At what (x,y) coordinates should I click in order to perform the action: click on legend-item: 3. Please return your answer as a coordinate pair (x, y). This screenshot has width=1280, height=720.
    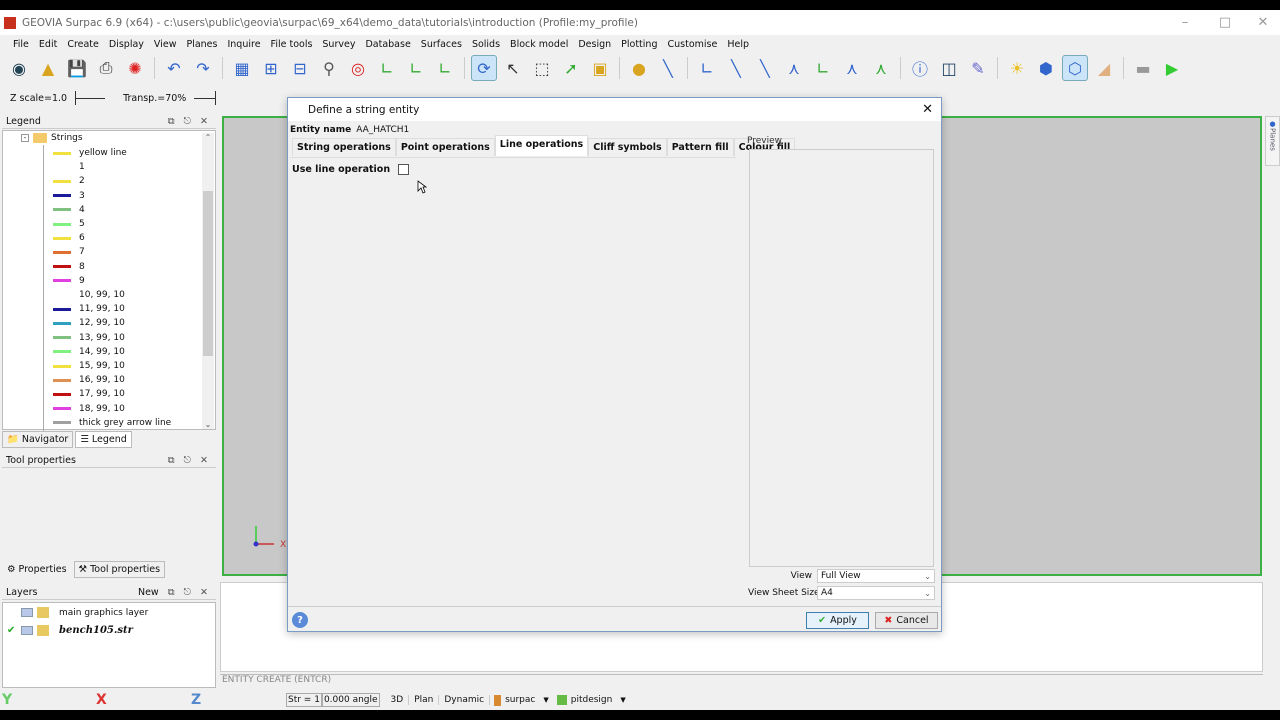
    Looking at the image, I should click on (64, 196).